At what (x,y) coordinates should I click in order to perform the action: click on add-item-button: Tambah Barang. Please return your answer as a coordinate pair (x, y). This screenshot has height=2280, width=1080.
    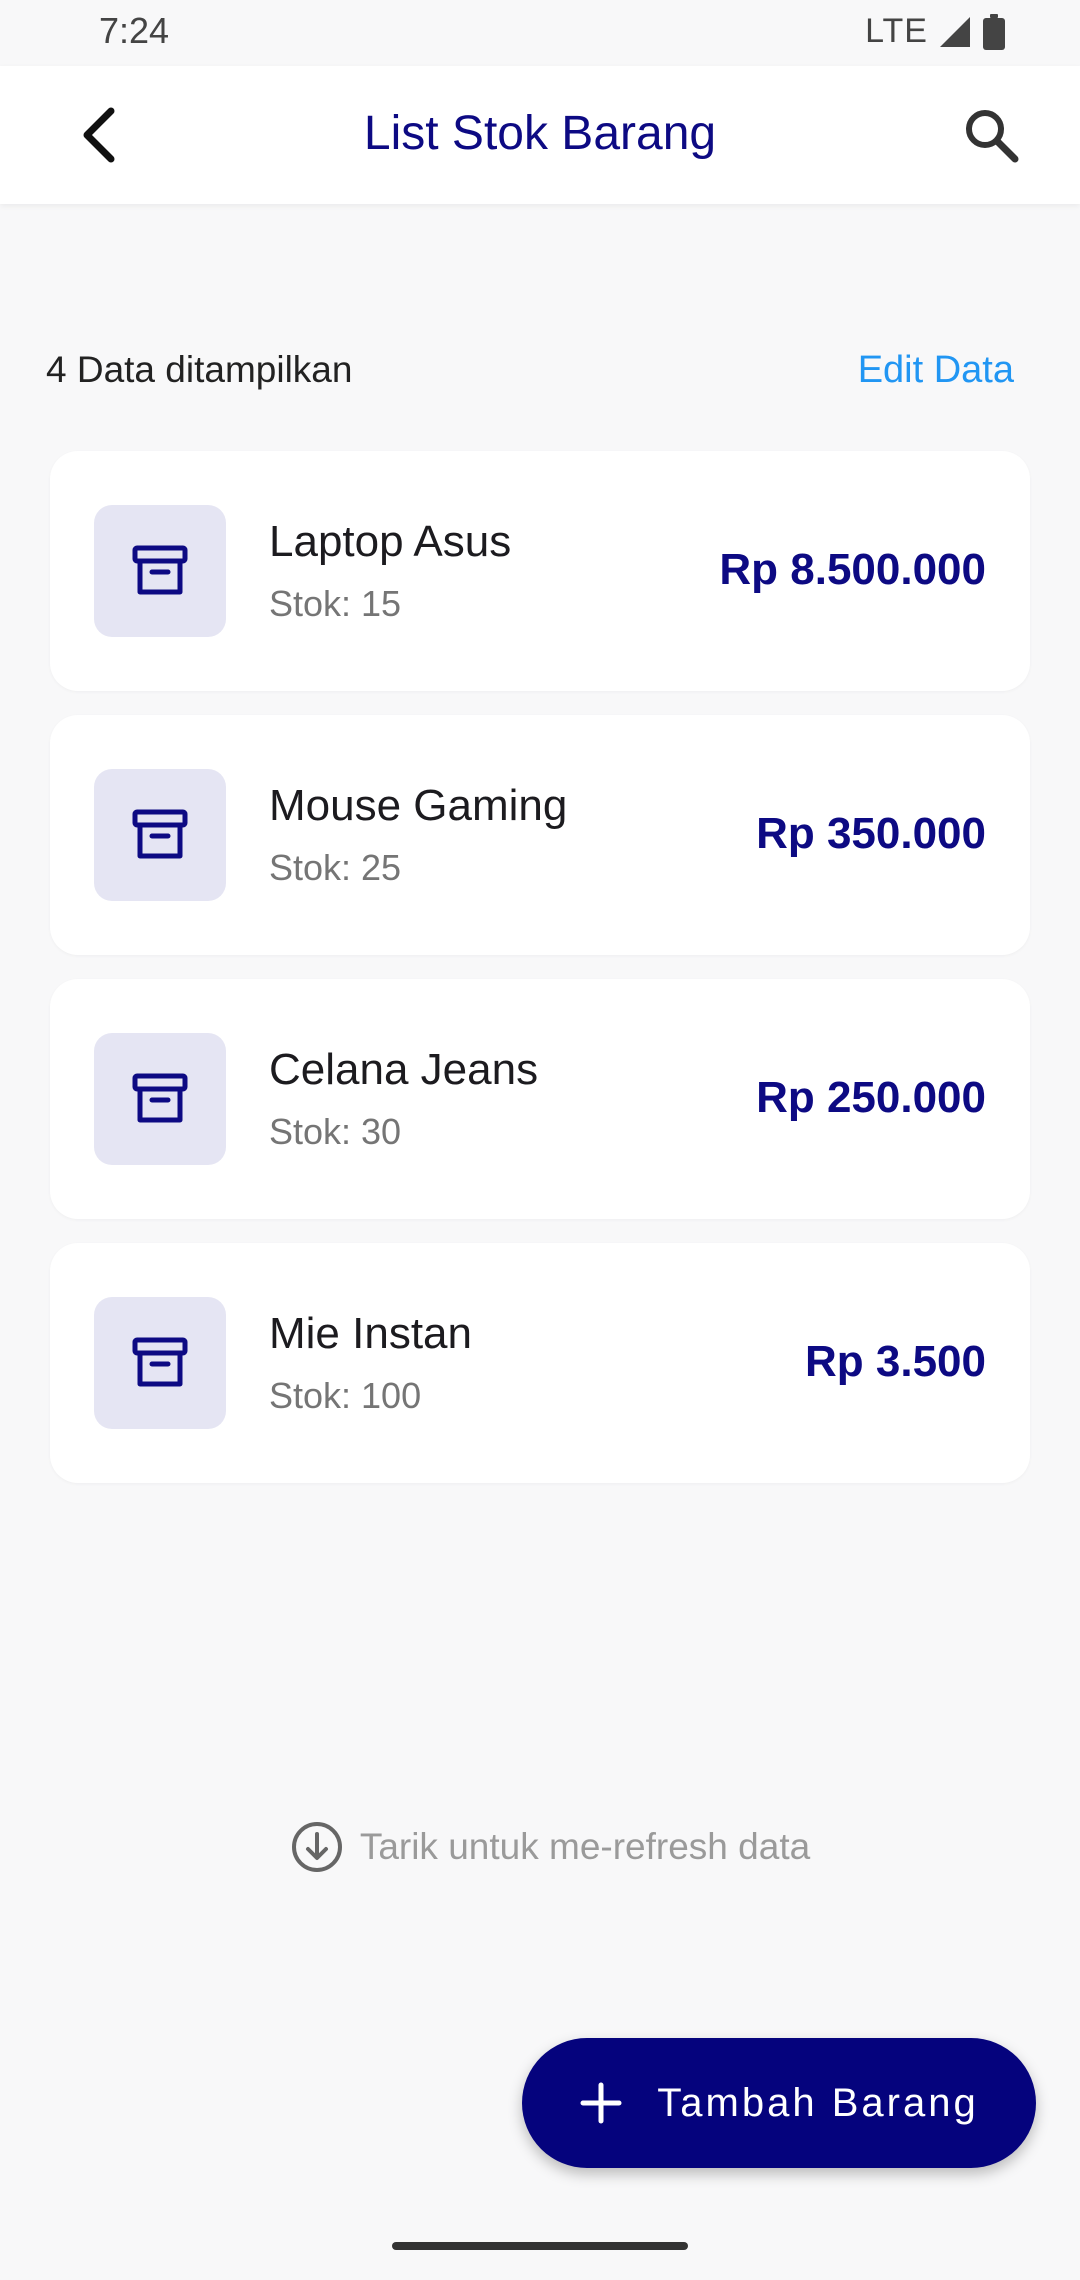
    Looking at the image, I should click on (779, 2103).